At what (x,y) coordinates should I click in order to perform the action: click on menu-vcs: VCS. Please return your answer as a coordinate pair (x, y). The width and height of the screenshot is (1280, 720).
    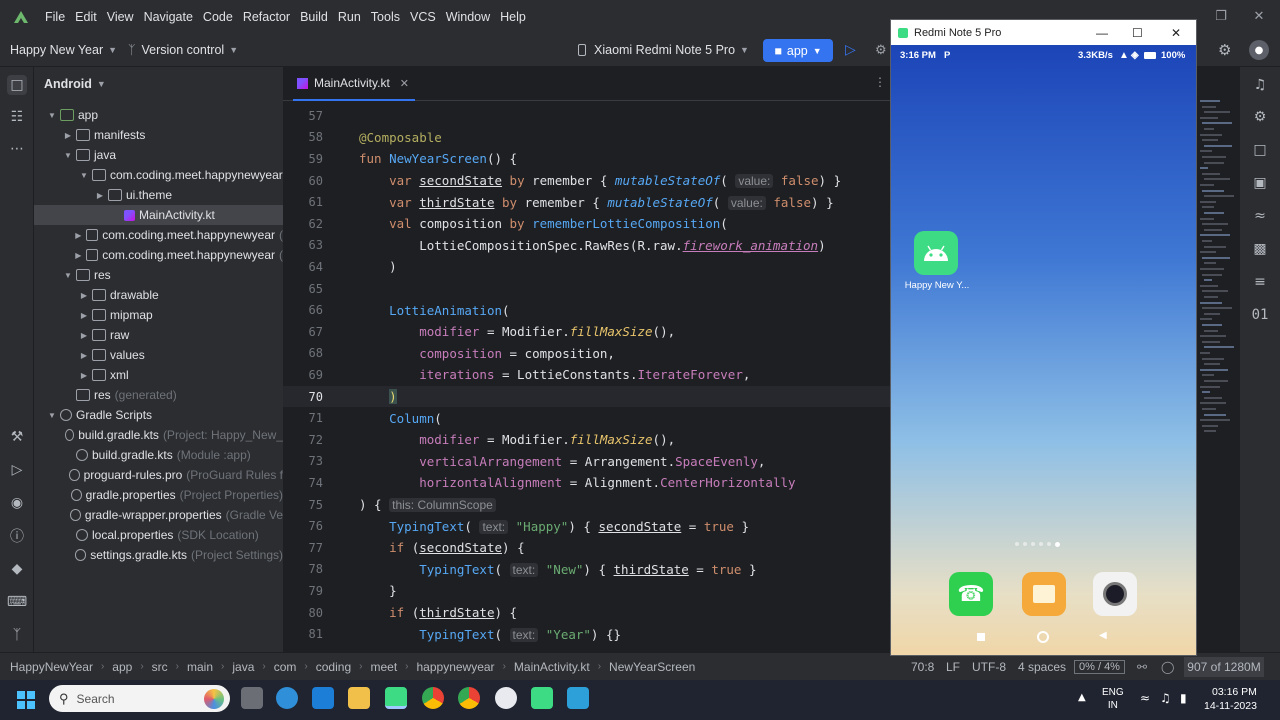
    Looking at the image, I should click on (423, 17).